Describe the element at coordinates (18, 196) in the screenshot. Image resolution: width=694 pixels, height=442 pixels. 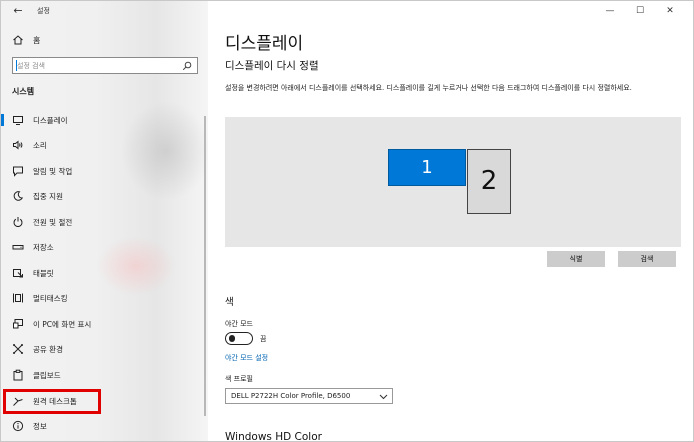
I see `moon-icon` at that location.